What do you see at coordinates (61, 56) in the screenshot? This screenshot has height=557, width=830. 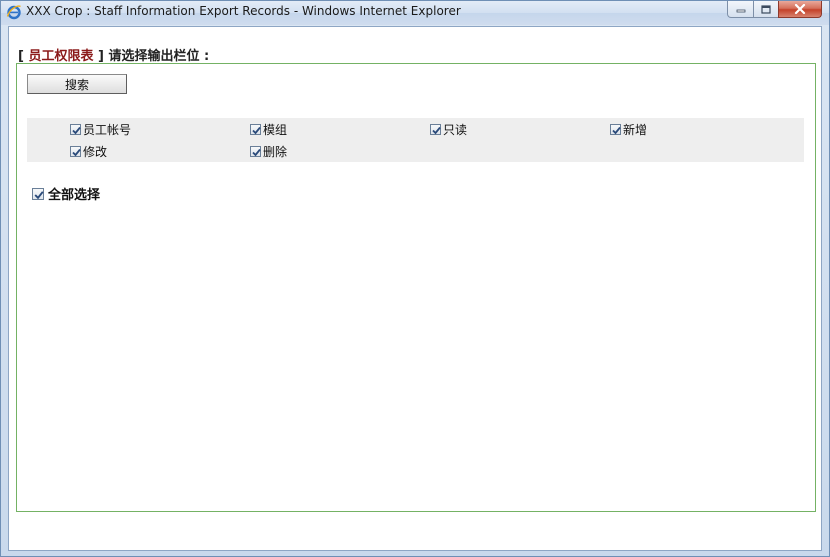 I see `table-name: 员工权限表` at bounding box center [61, 56].